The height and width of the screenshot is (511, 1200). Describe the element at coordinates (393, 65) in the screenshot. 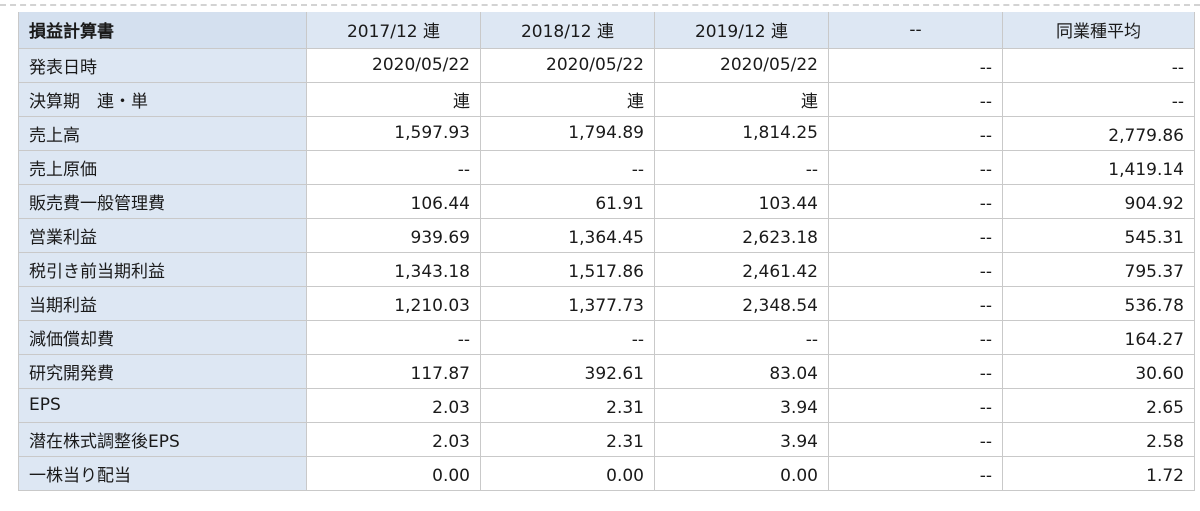

I see `value-2017: 2020/05/22` at that location.